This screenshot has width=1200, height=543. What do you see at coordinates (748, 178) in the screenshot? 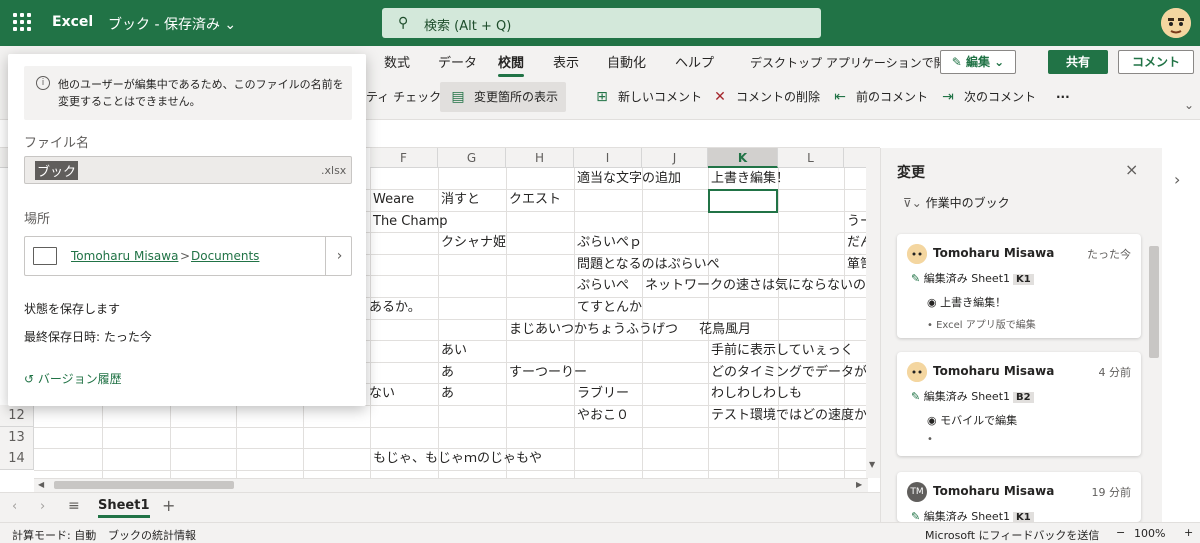
I see `cell: 上書き編集！` at bounding box center [748, 178].